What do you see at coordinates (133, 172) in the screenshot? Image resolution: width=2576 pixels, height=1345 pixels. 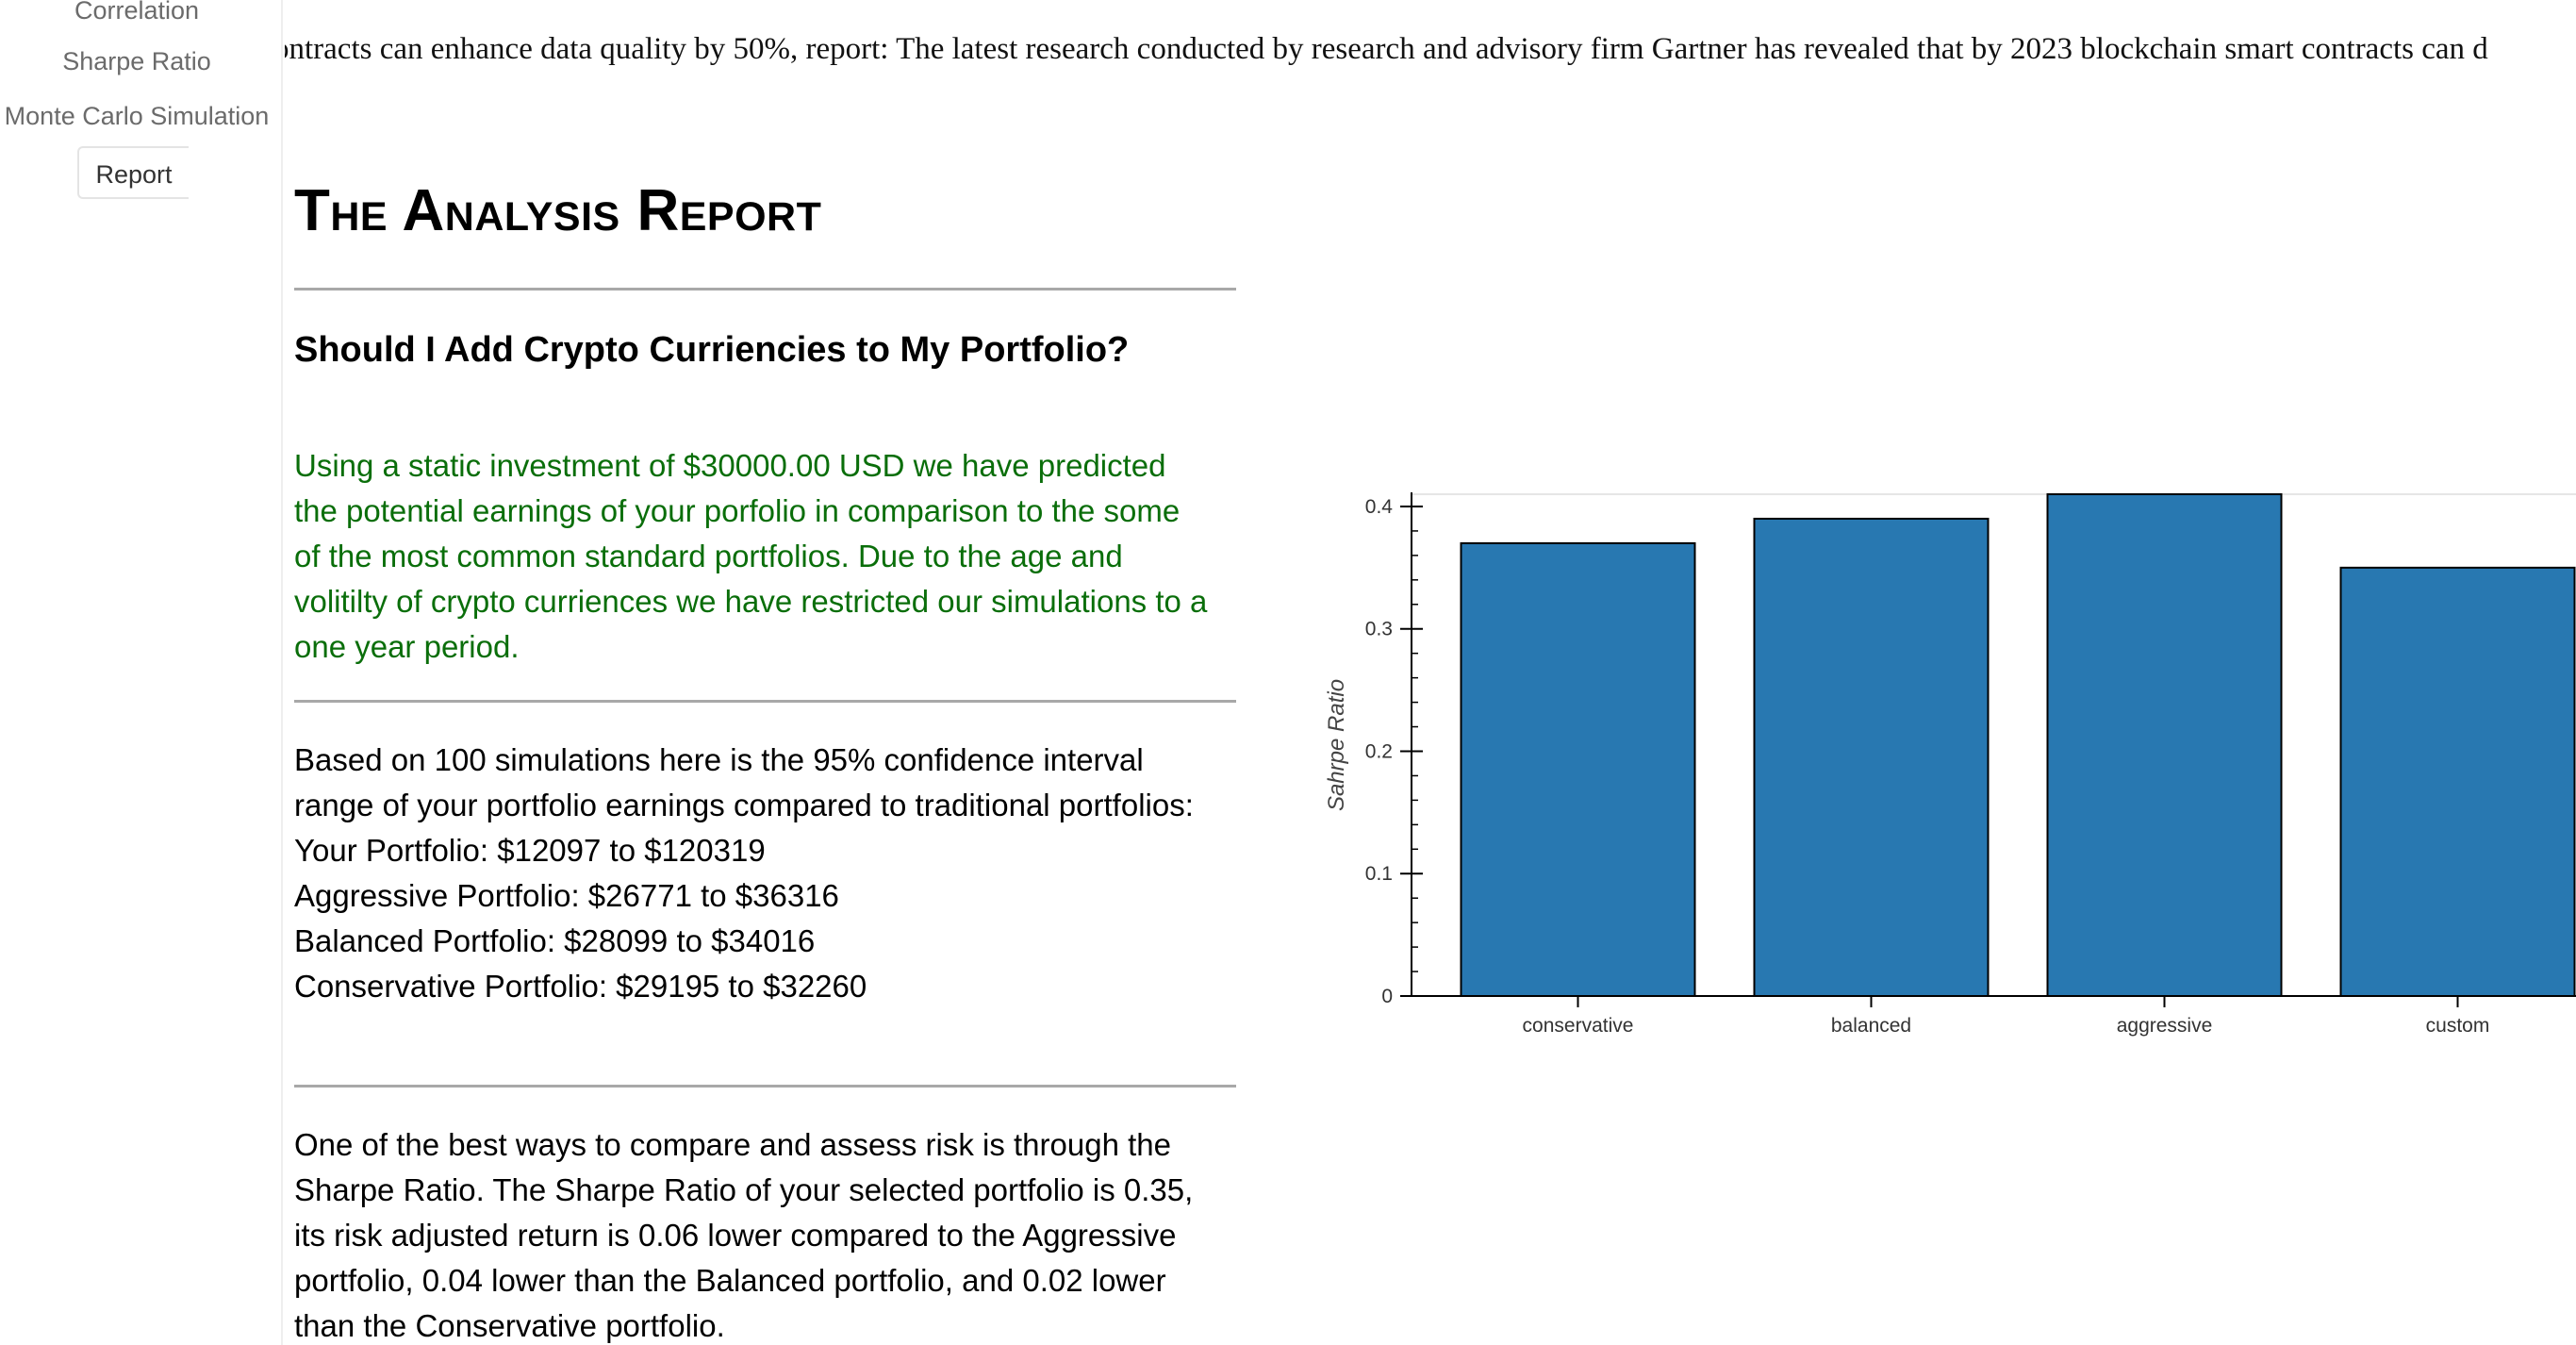 I see `sidebar-item-report: Report` at bounding box center [133, 172].